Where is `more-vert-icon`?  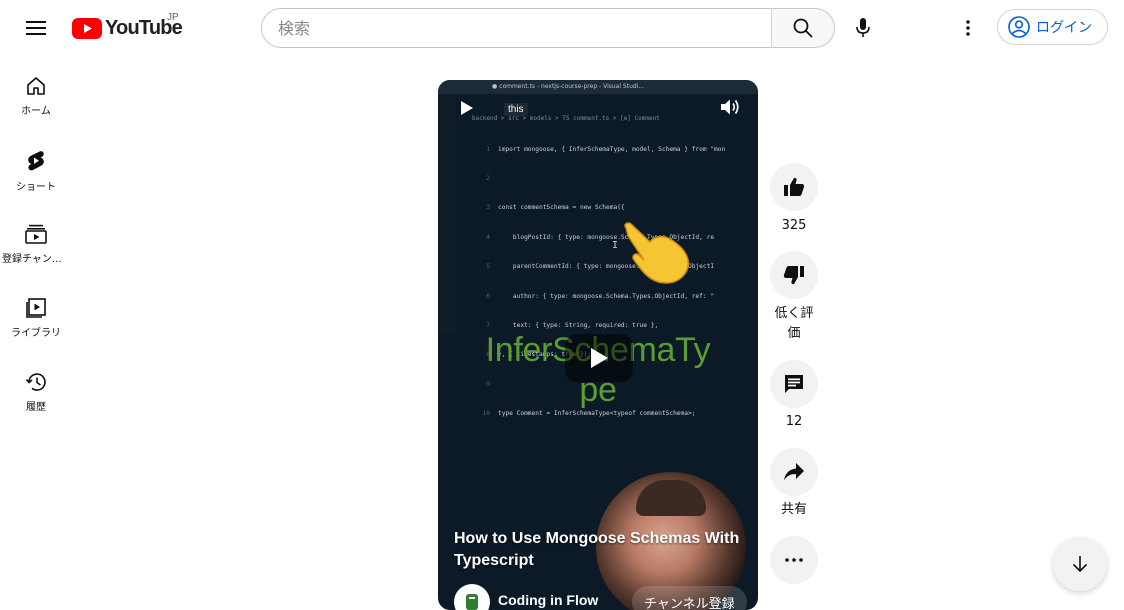 more-vert-icon is located at coordinates (968, 28).